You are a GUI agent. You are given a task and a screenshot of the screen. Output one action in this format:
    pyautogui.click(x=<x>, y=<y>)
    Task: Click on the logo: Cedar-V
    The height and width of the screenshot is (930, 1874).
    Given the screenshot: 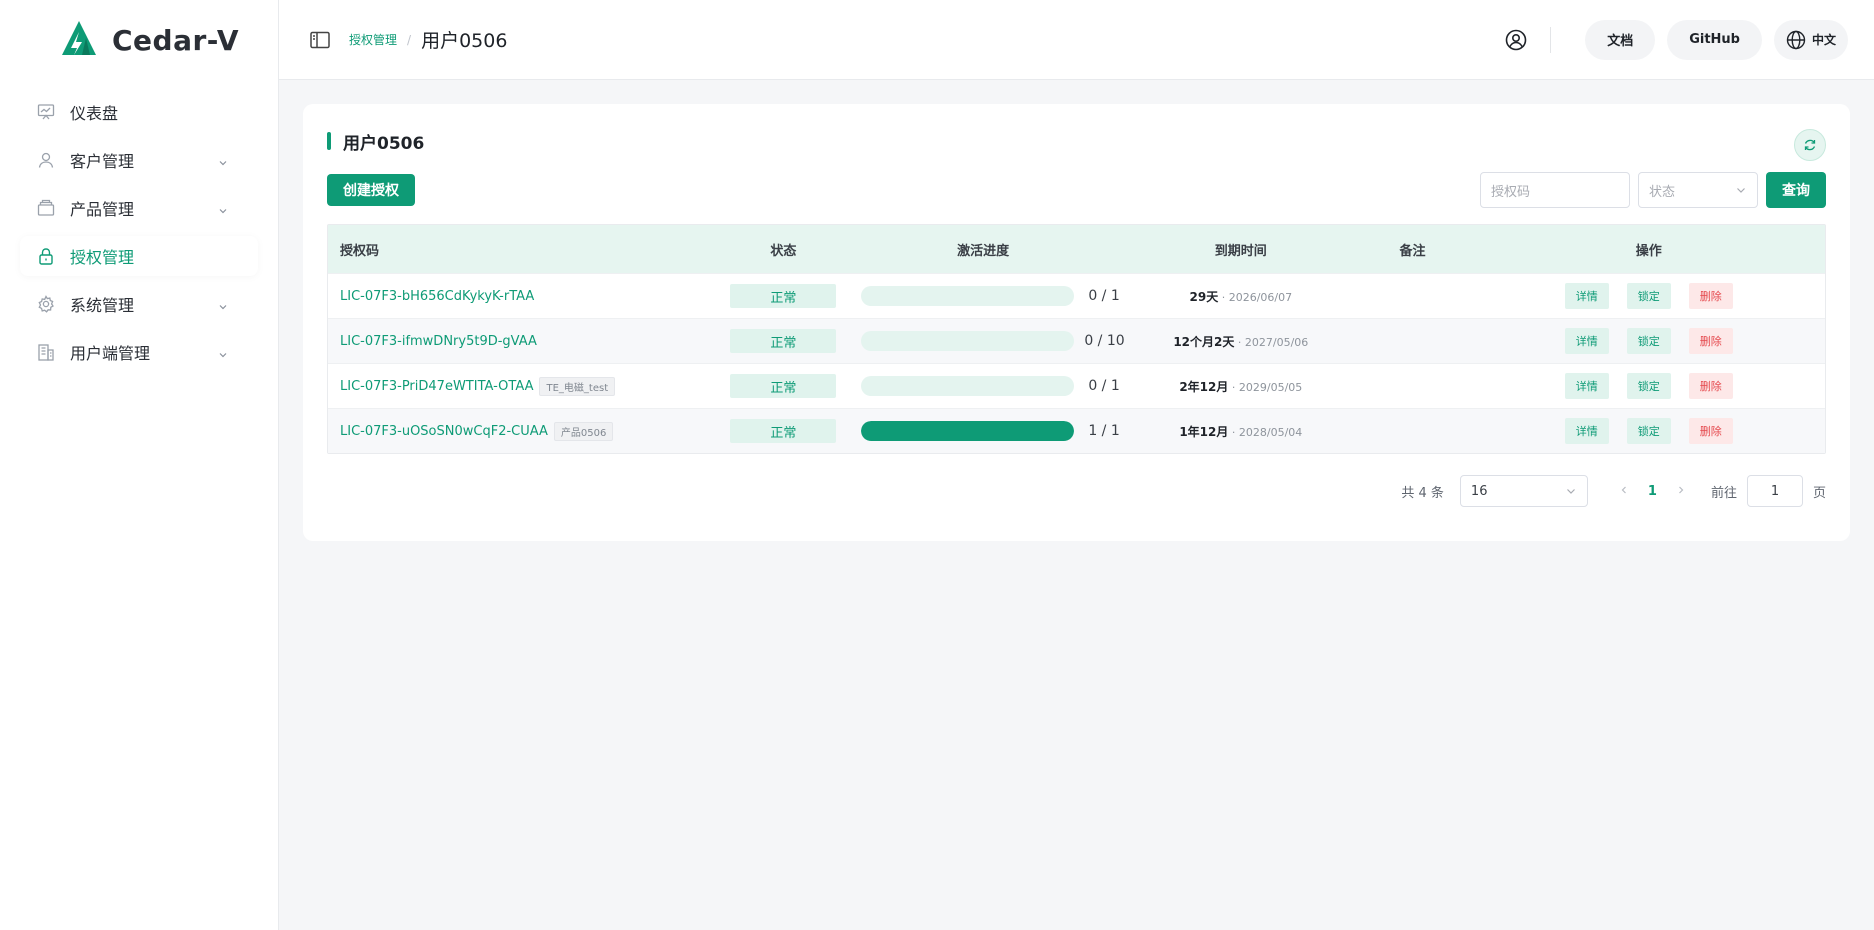 What is the action you would take?
    pyautogui.click(x=139, y=40)
    